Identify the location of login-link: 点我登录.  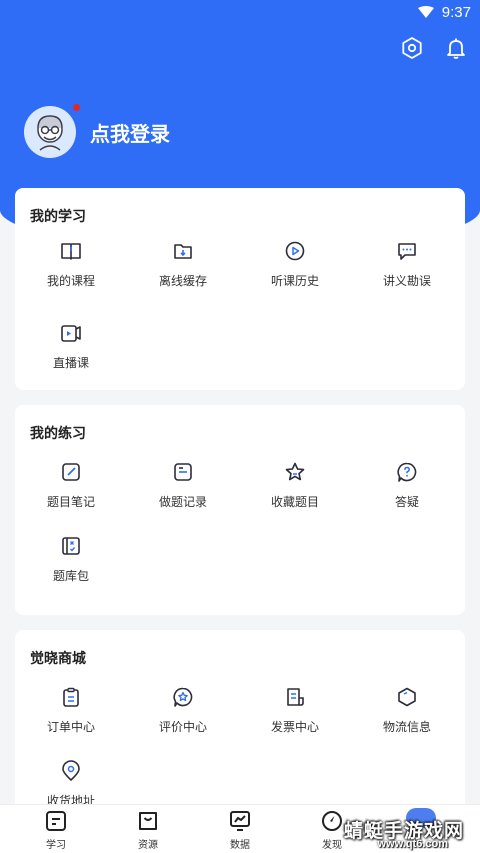
(130, 132).